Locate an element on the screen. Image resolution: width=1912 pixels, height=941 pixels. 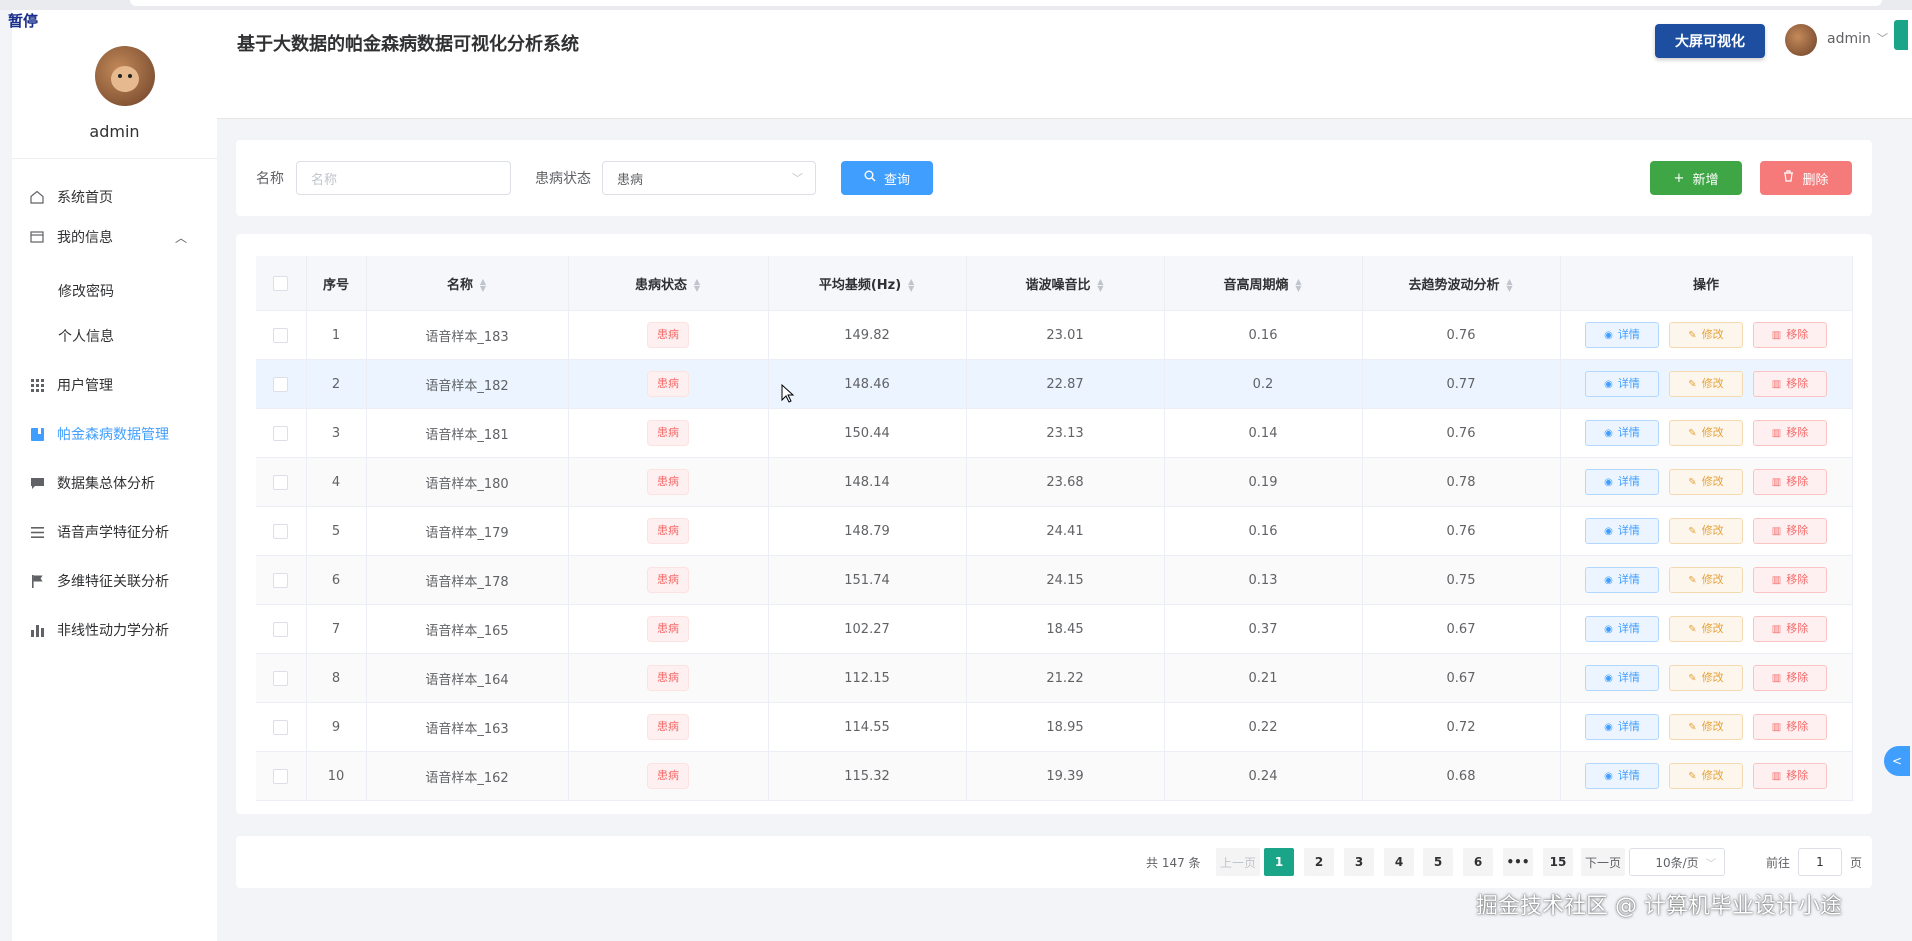
column-header: 平均基频(Hz) ▲ ▼ is located at coordinates (867, 283).